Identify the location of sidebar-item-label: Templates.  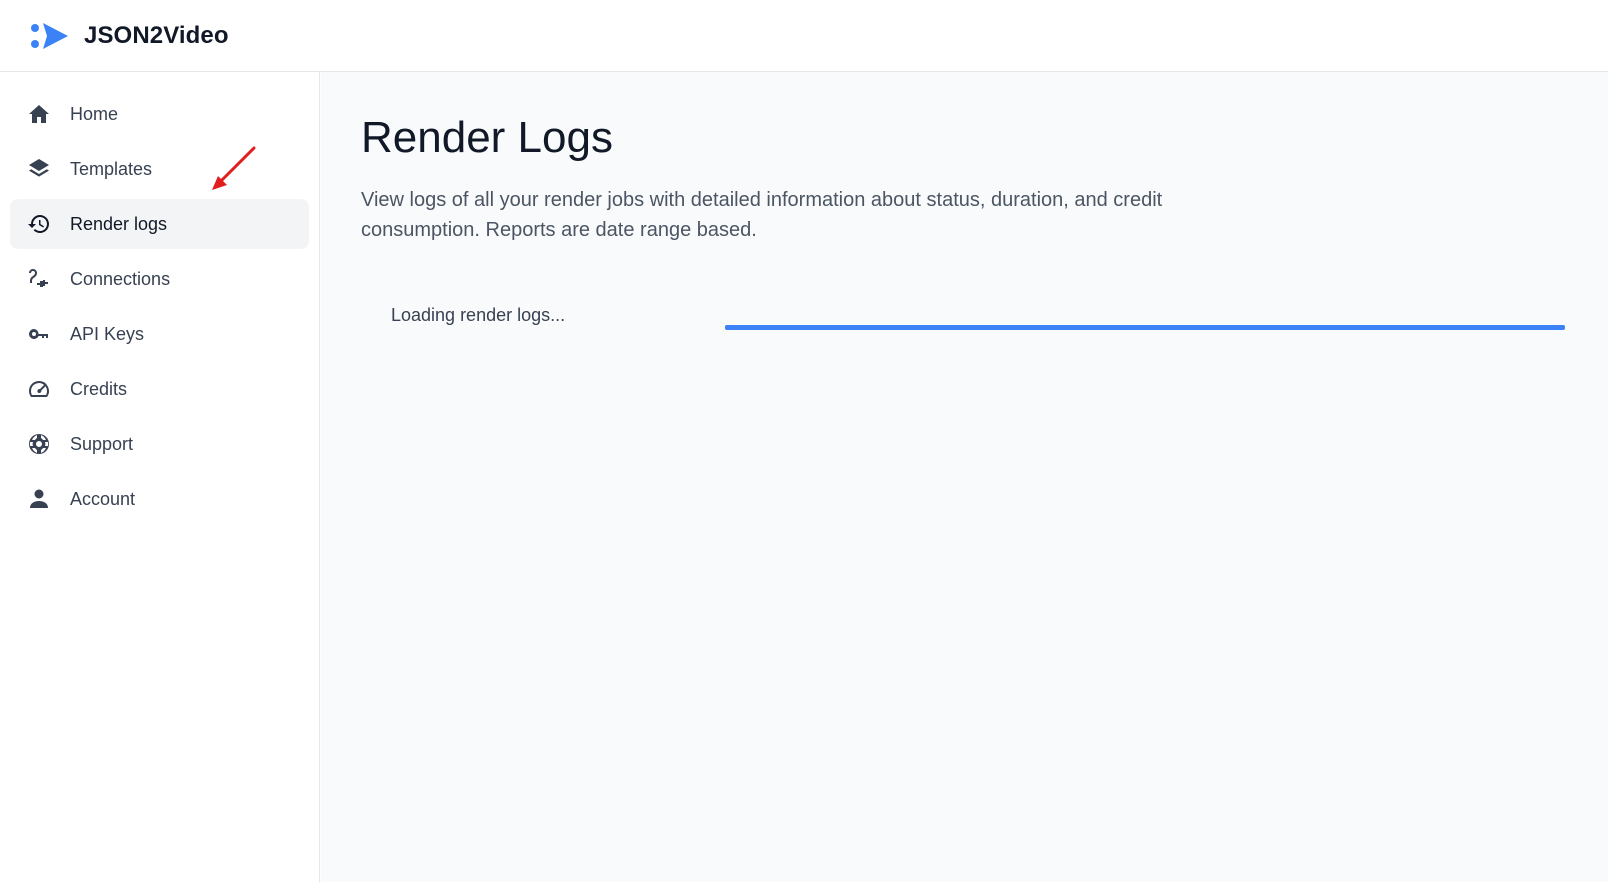
(111, 168).